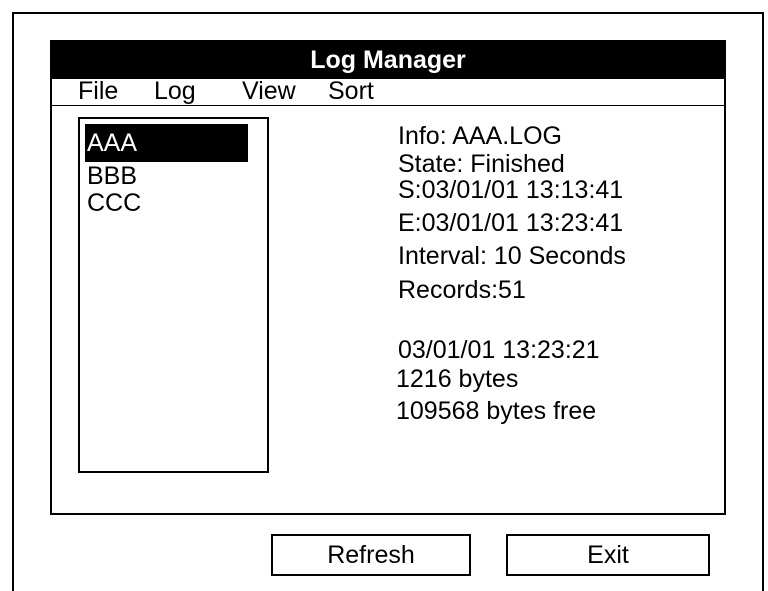  What do you see at coordinates (388, 60) in the screenshot?
I see `window-title: Log Manager` at bounding box center [388, 60].